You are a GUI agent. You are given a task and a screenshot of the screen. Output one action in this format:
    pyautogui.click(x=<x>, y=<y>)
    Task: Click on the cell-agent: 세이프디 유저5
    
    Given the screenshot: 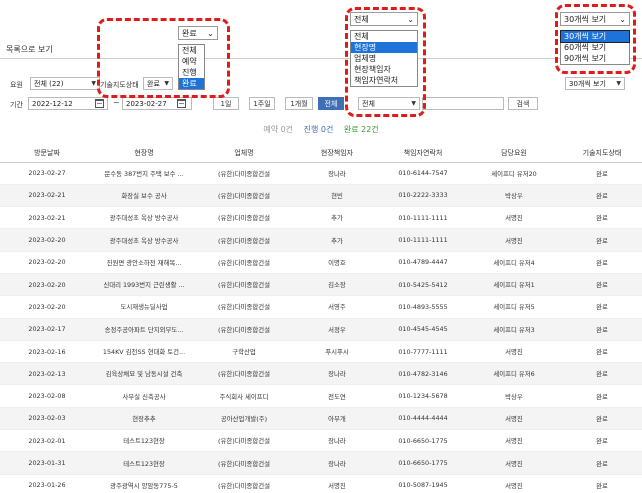 What is the action you would take?
    pyautogui.click(x=514, y=307)
    